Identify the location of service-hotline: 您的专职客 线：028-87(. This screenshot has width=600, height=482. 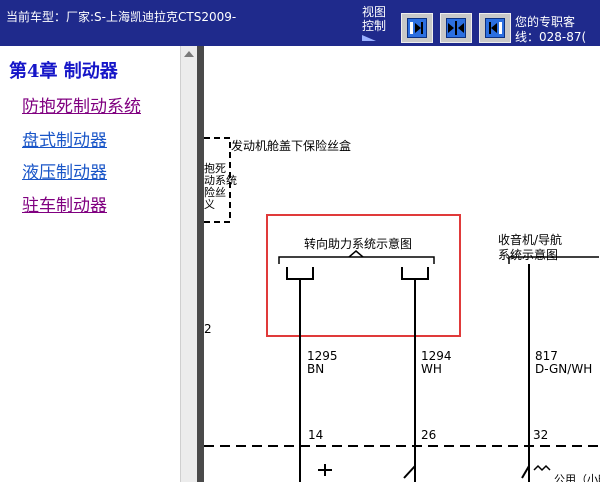
(557, 30).